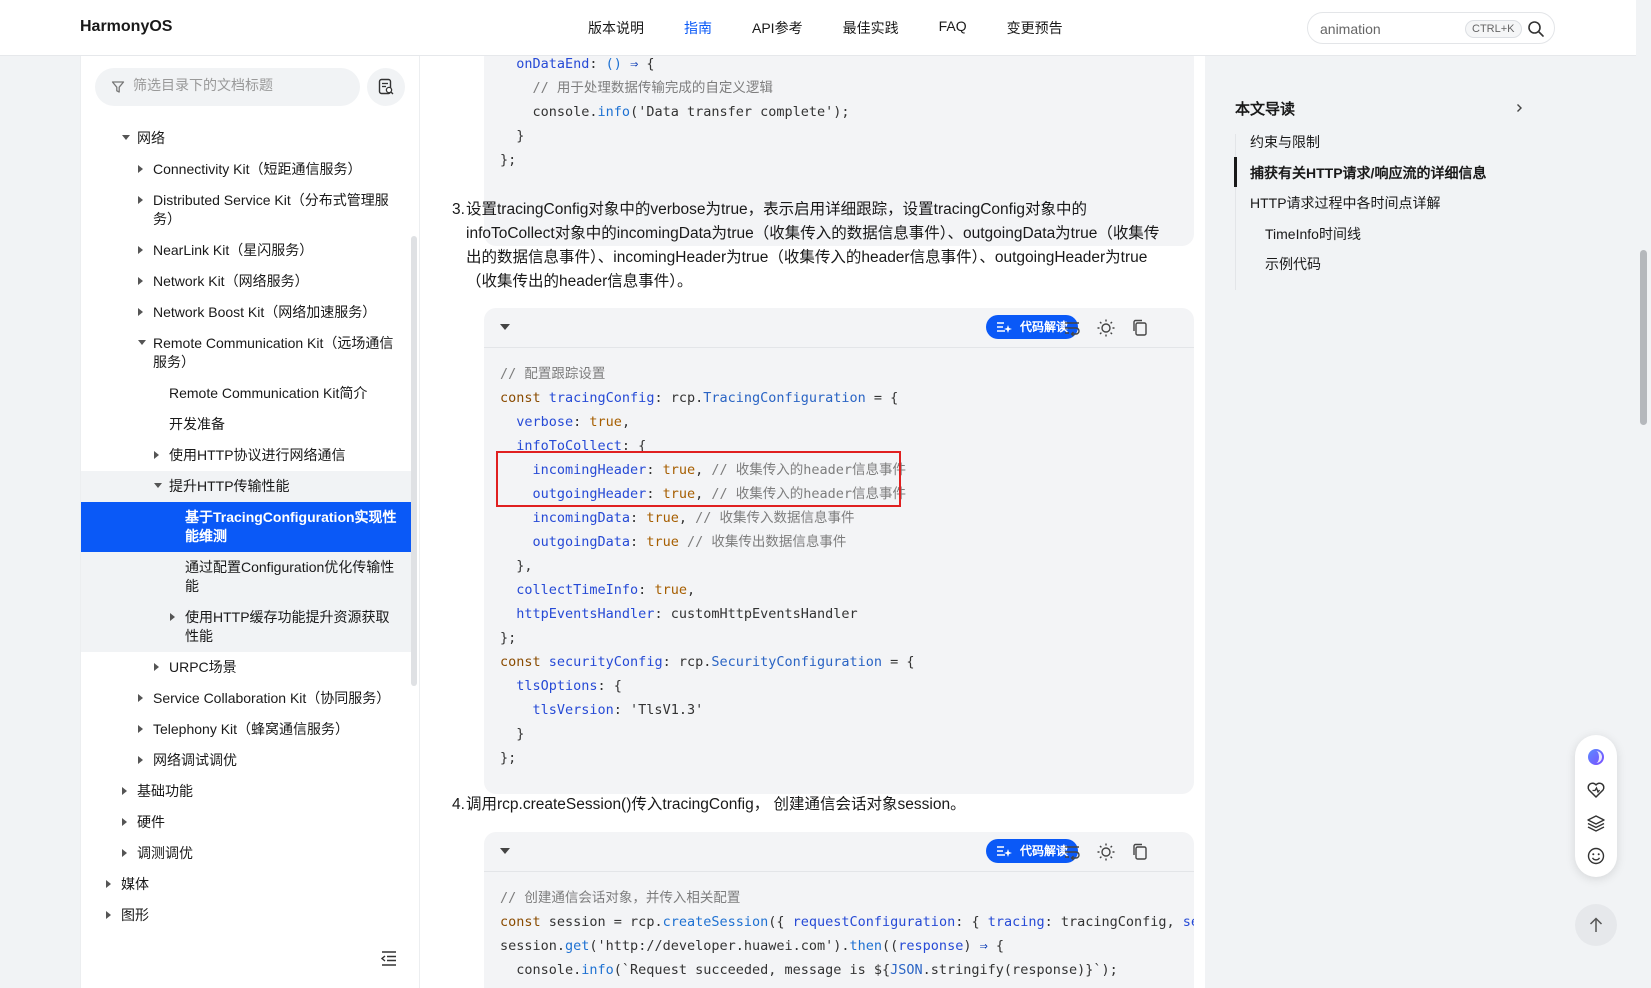 This screenshot has width=1651, height=988. What do you see at coordinates (246, 760) in the screenshot?
I see `sidebar-tree-item: 网络调试调优` at bounding box center [246, 760].